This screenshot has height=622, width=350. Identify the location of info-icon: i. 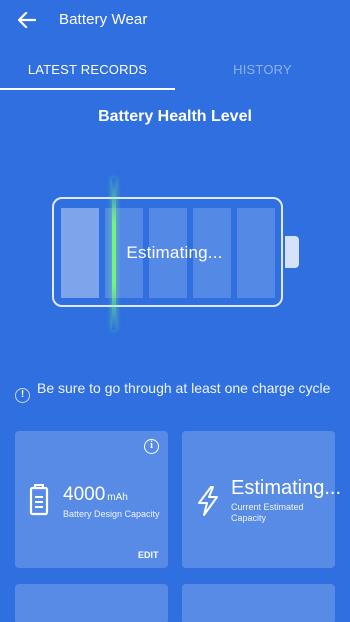
(151, 446).